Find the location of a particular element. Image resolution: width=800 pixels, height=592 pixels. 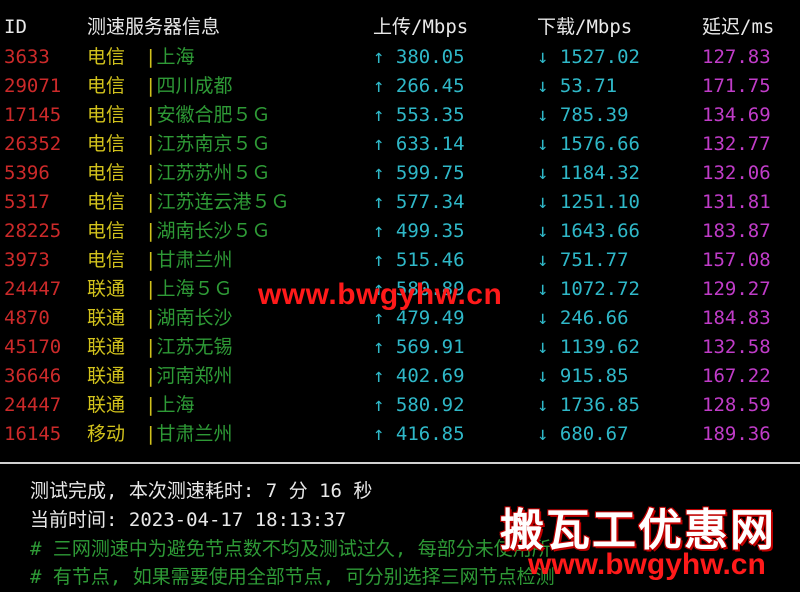

table-row: 5317 电信 |江苏连云港５Ｇ ↑ 577.34 ↓ 1251.10 131.81 is located at coordinates (400, 202).